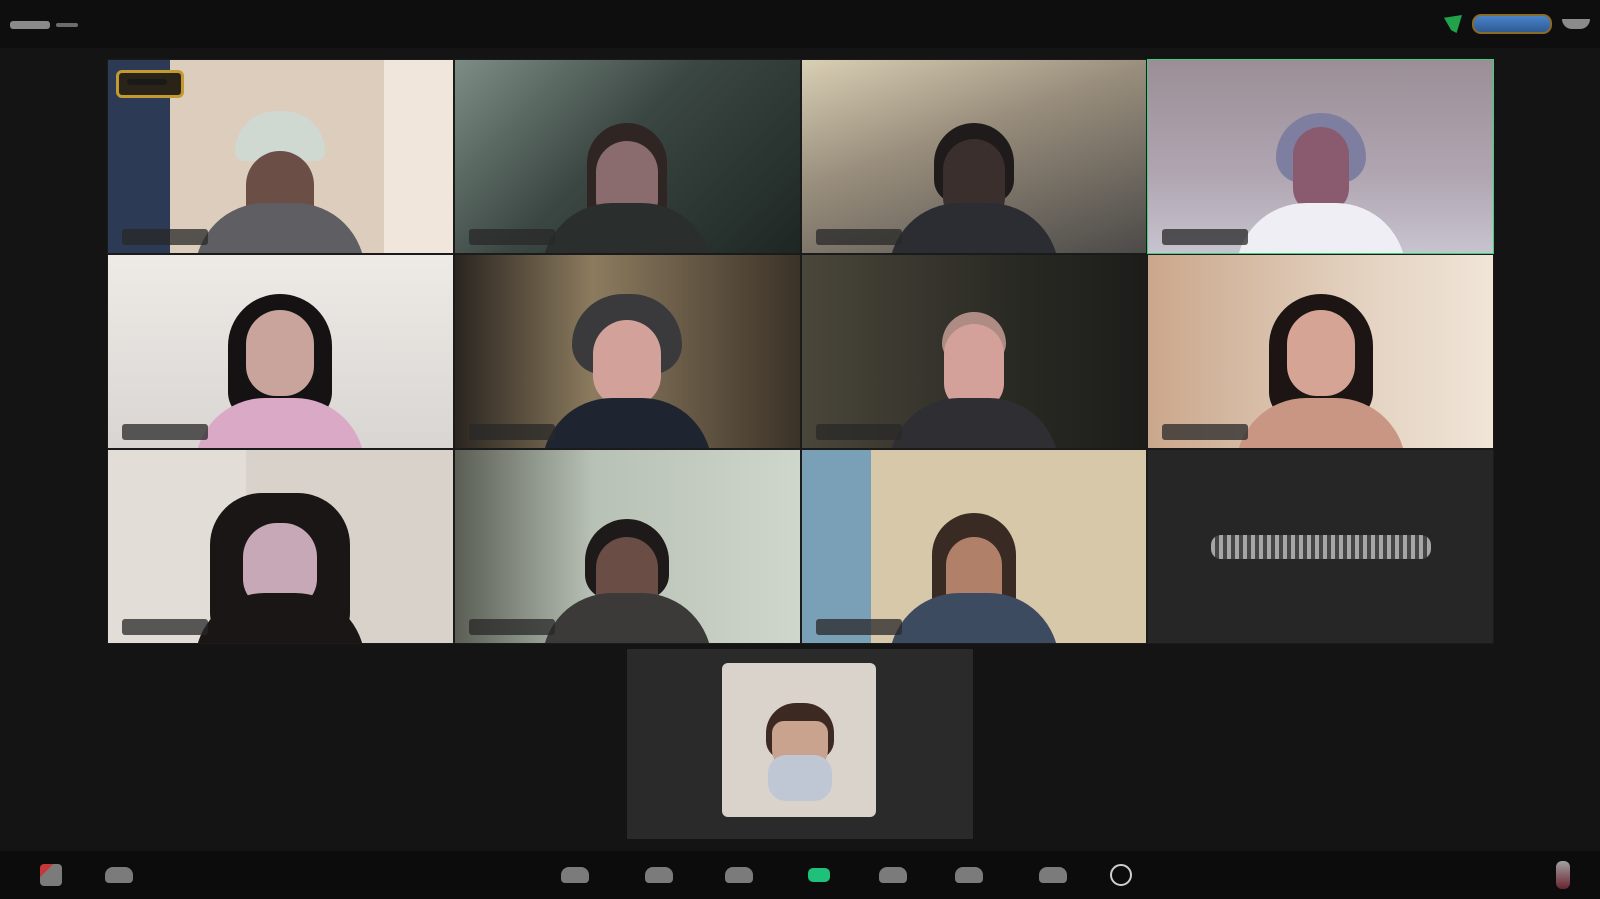 Image resolution: width=1600 pixels, height=899 pixels. I want to click on end-call-glyph, so click(1563, 875).